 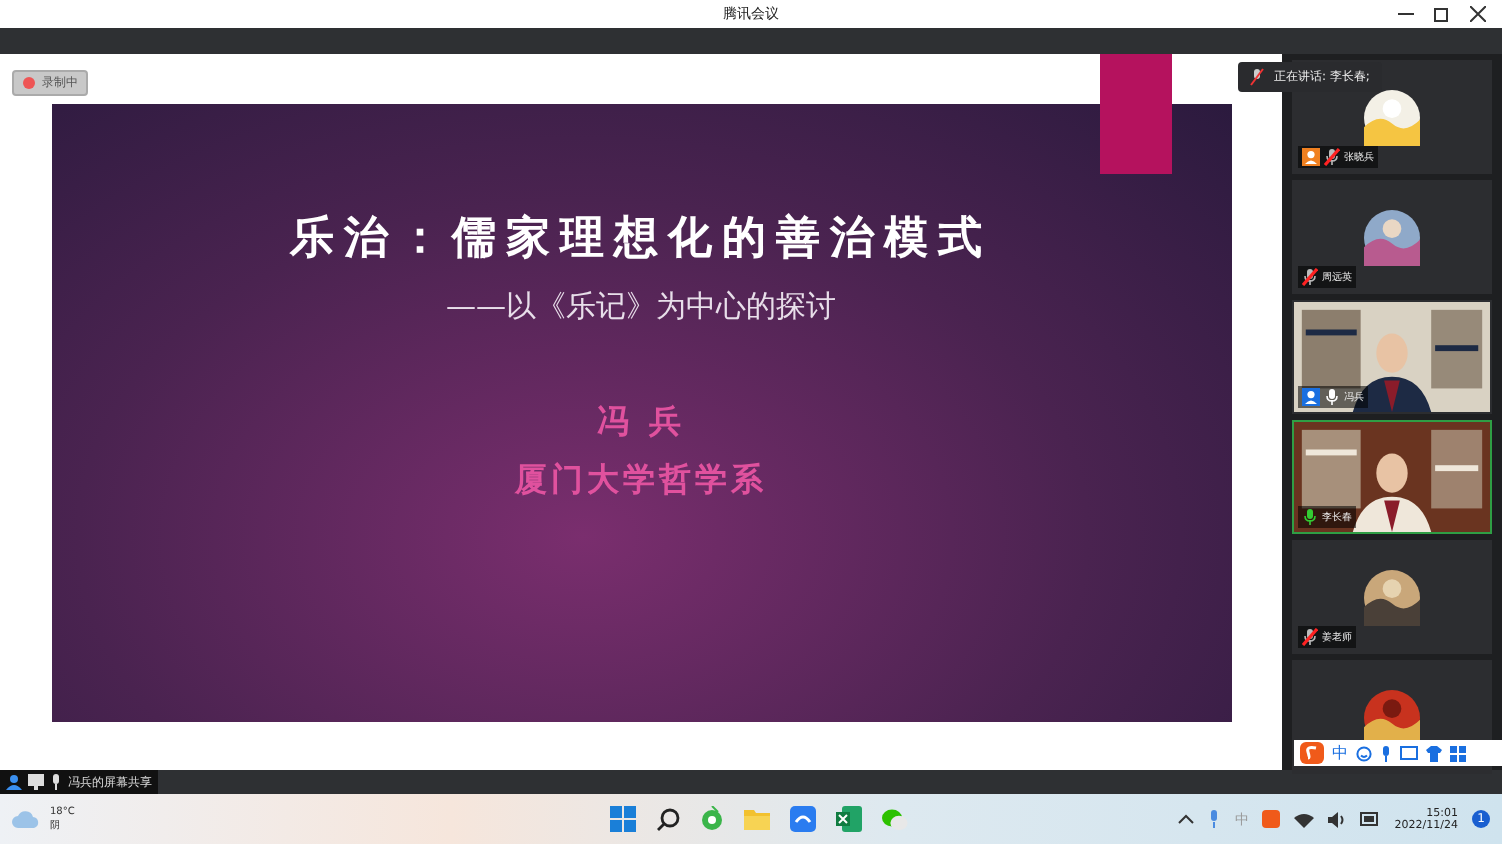 I want to click on slide-author: 冯 兵, so click(x=641, y=423).